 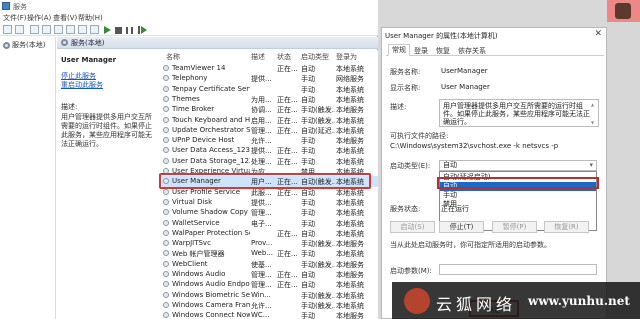 What do you see at coordinates (579, 301) in the screenshot?
I see `watermark-url: www.yunhu.net` at bounding box center [579, 301].